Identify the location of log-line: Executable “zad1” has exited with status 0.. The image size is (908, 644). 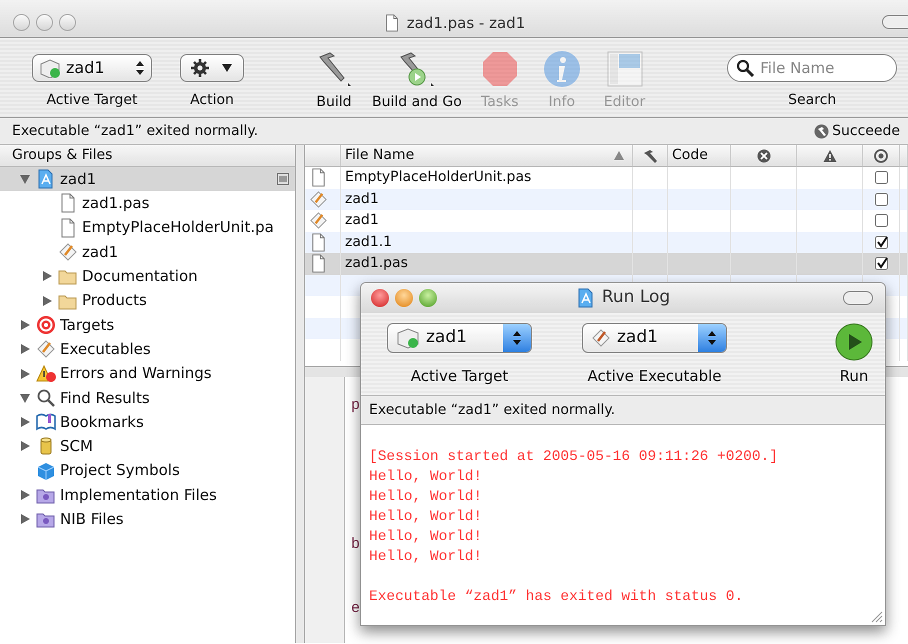
(556, 597).